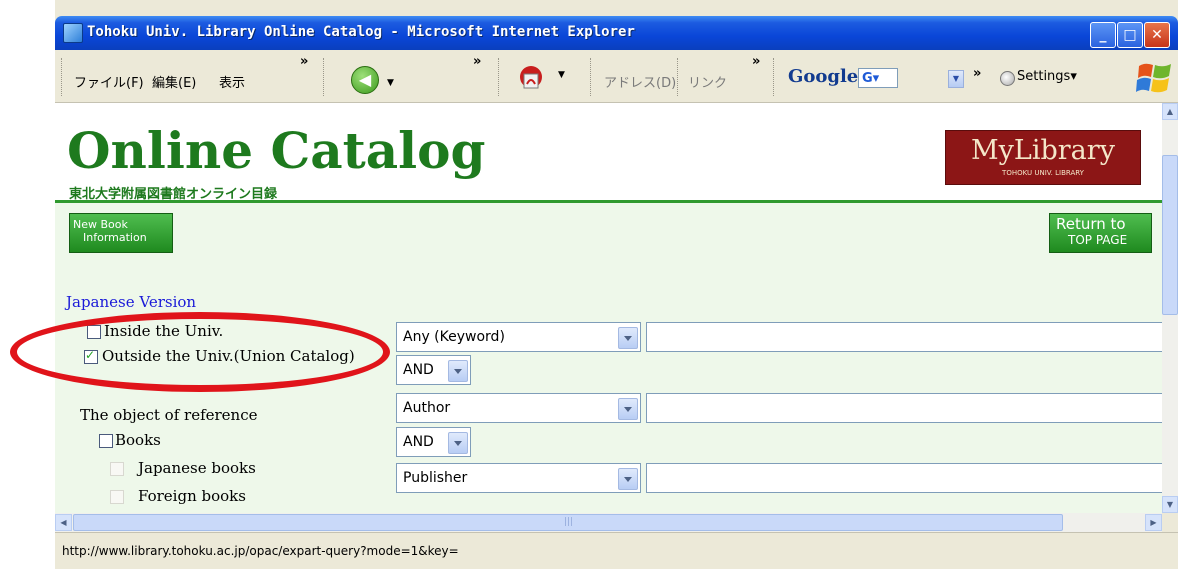 The image size is (1178, 569). What do you see at coordinates (756, 61) in the screenshot?
I see `links-chevron: »` at bounding box center [756, 61].